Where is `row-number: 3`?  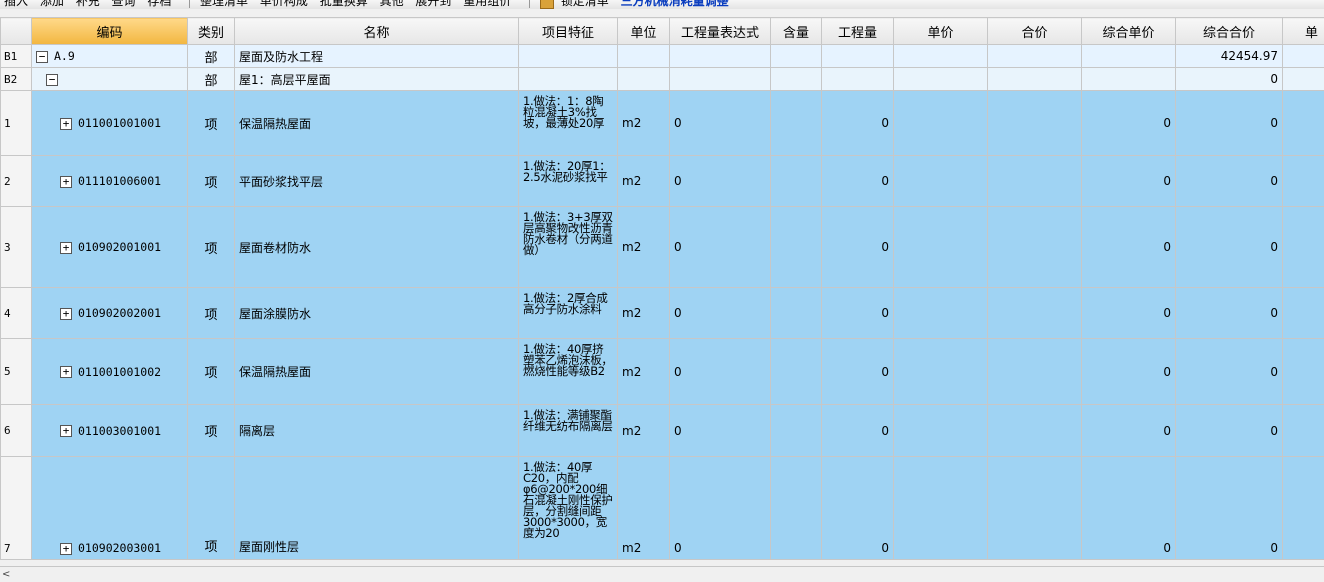
row-number: 3 is located at coordinates (16, 247).